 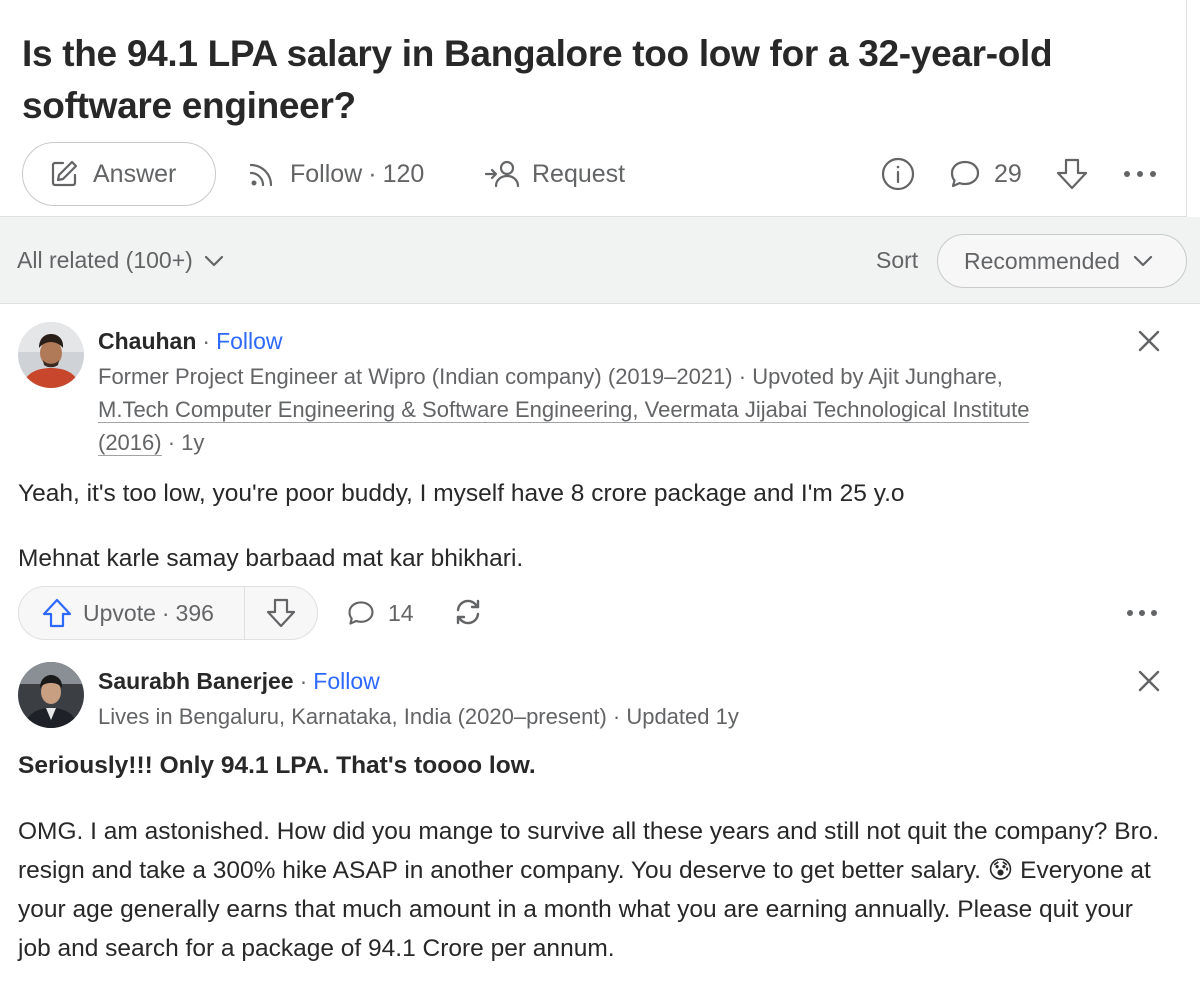 I want to click on downvote-question-button, so click(x=1072, y=174).